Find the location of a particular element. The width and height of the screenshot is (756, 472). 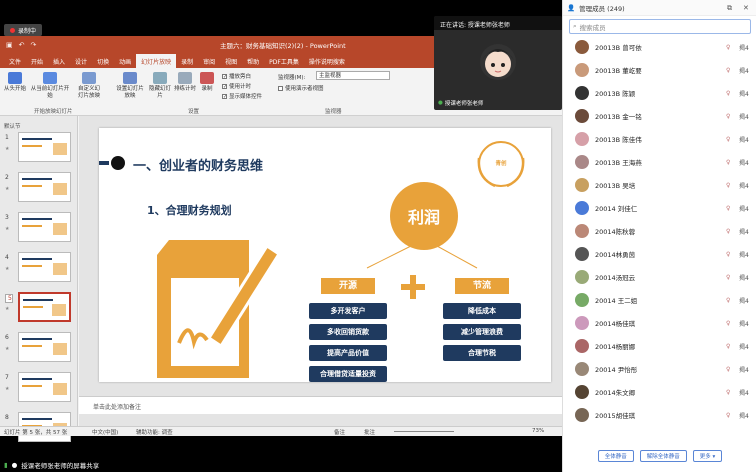

member-row: 20013B 陈颖 ♀ 揭4 is located at coordinates (659, 93).